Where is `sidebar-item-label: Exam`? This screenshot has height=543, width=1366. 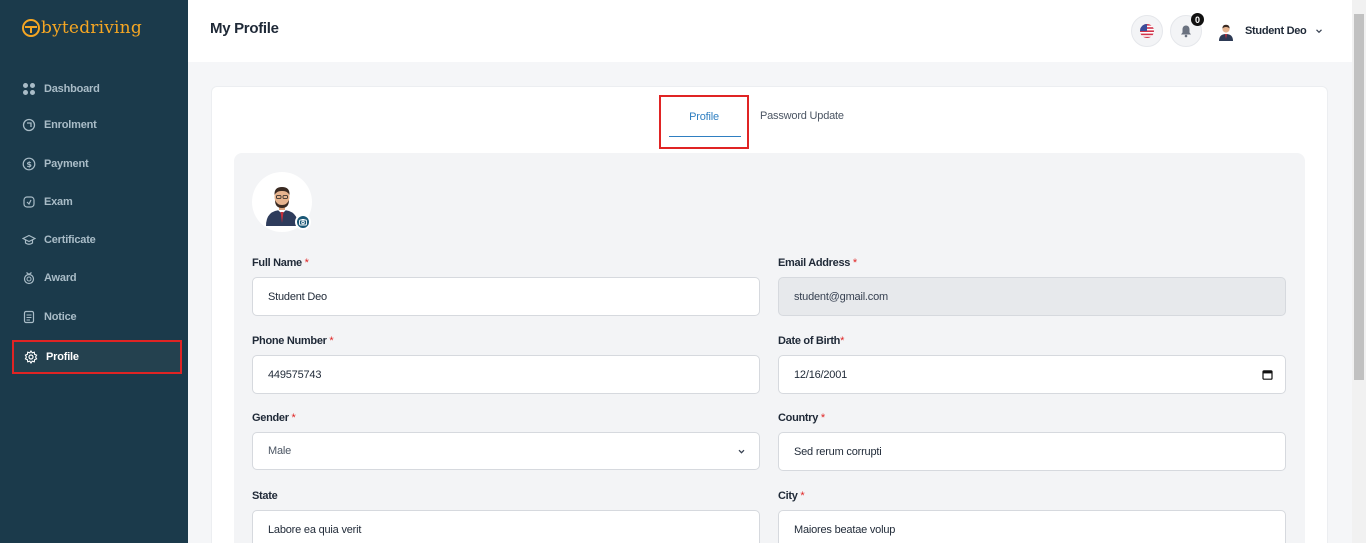 sidebar-item-label: Exam is located at coordinates (58, 202).